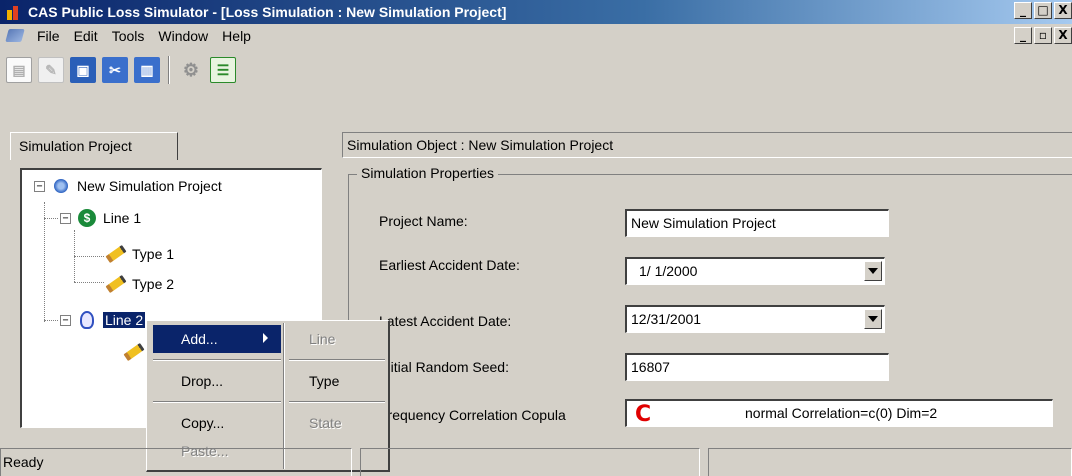 The image size is (1072, 476). Describe the element at coordinates (1023, 10) in the screenshot. I see `minimize-button: _` at that location.